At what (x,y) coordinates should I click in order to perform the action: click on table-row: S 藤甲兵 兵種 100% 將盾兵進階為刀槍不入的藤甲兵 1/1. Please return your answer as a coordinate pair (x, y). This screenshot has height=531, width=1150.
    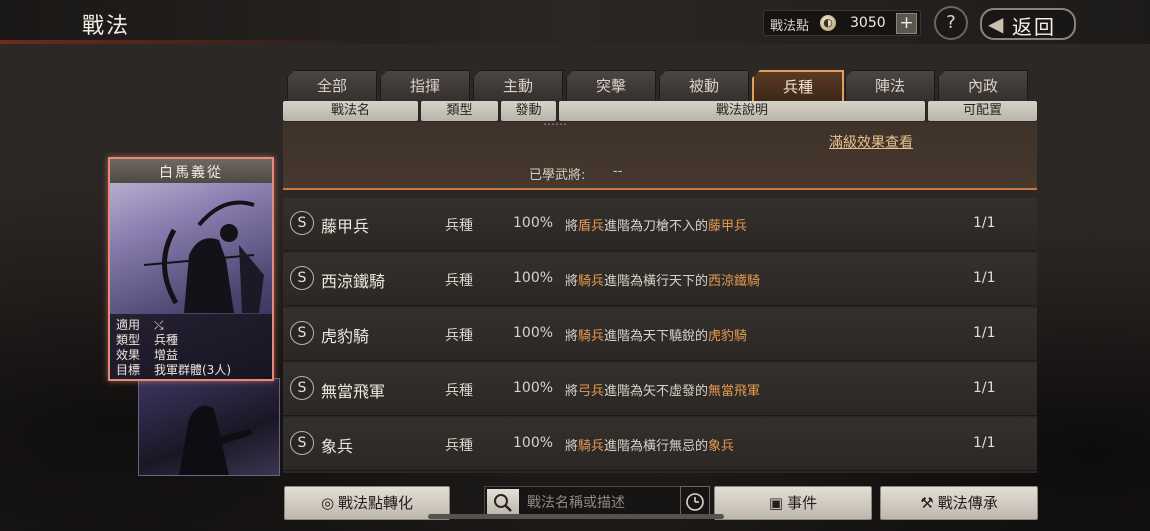
    Looking at the image, I should click on (660, 224).